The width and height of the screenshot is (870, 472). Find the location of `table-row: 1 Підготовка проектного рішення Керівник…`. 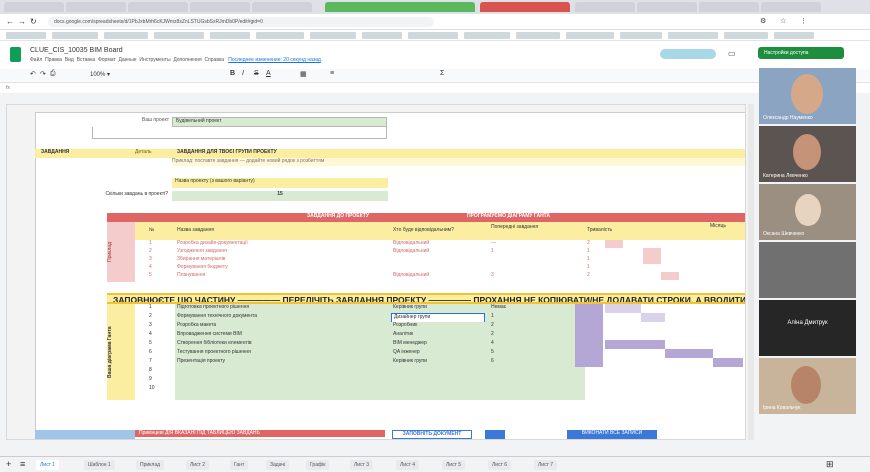

table-row: 1 Підготовка проектного рішення Керівник… is located at coordinates (440, 308).